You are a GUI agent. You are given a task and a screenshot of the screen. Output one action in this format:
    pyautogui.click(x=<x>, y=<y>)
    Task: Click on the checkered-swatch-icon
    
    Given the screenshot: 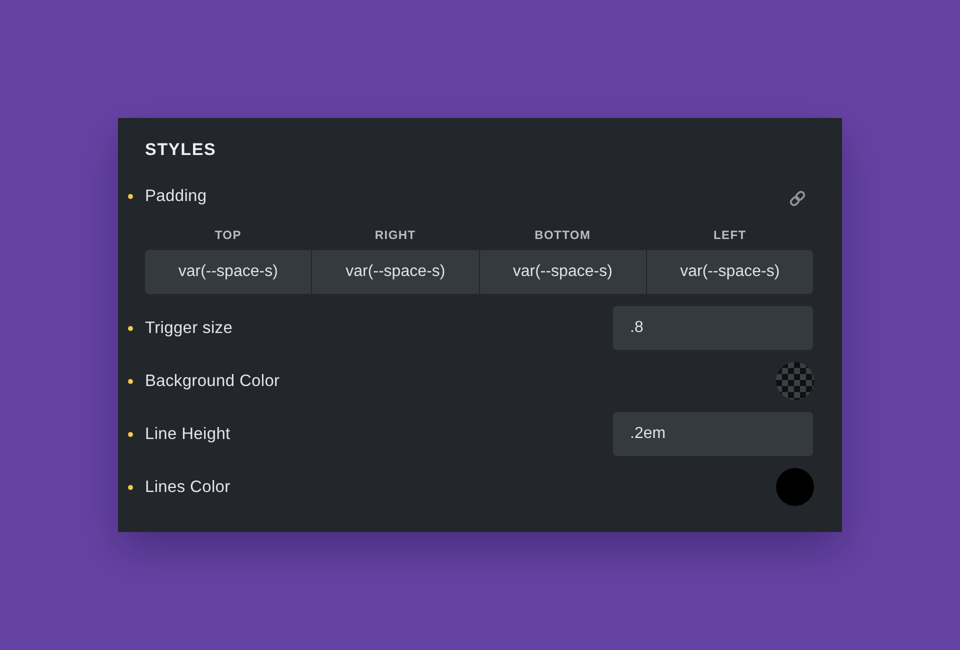 What is the action you would take?
    pyautogui.click(x=795, y=381)
    